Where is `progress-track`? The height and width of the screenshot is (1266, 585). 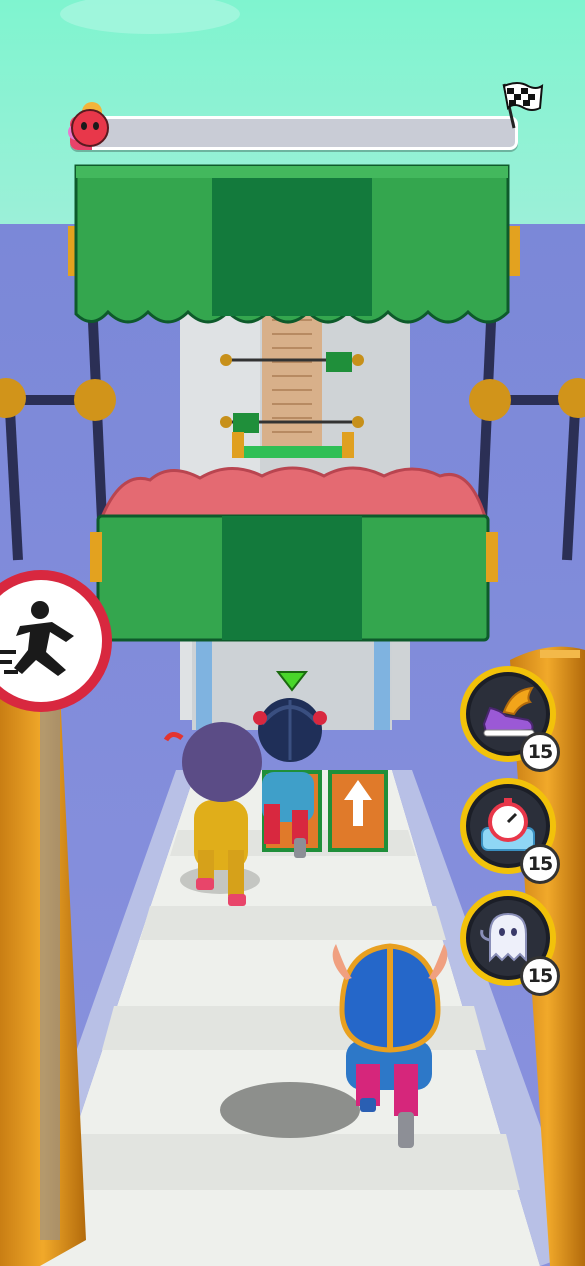 progress-track is located at coordinates (294, 133).